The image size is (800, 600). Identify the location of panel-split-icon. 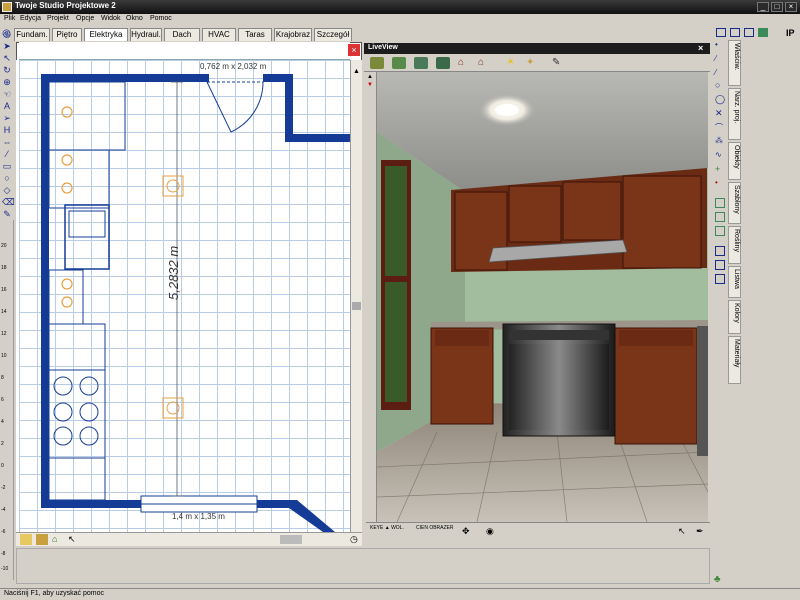
(735, 32).